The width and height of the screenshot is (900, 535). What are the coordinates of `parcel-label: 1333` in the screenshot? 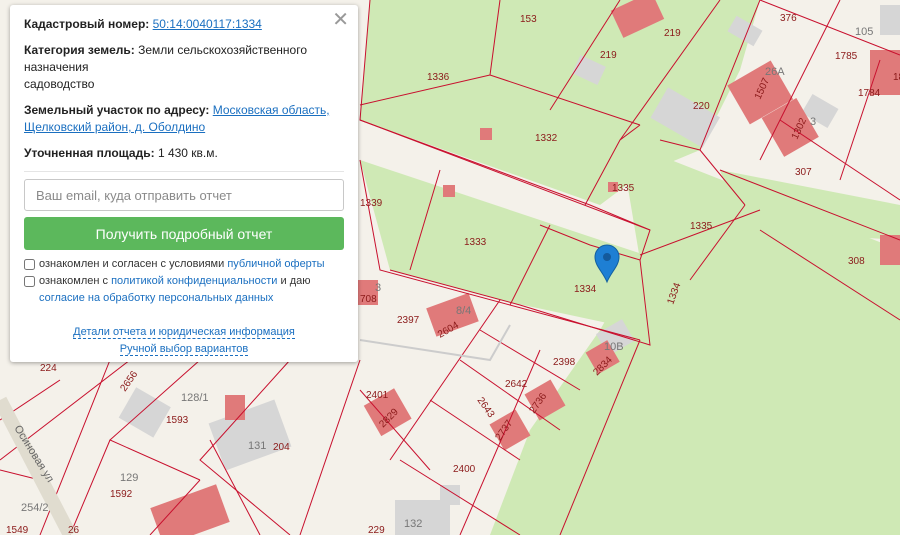 It's located at (475, 242).